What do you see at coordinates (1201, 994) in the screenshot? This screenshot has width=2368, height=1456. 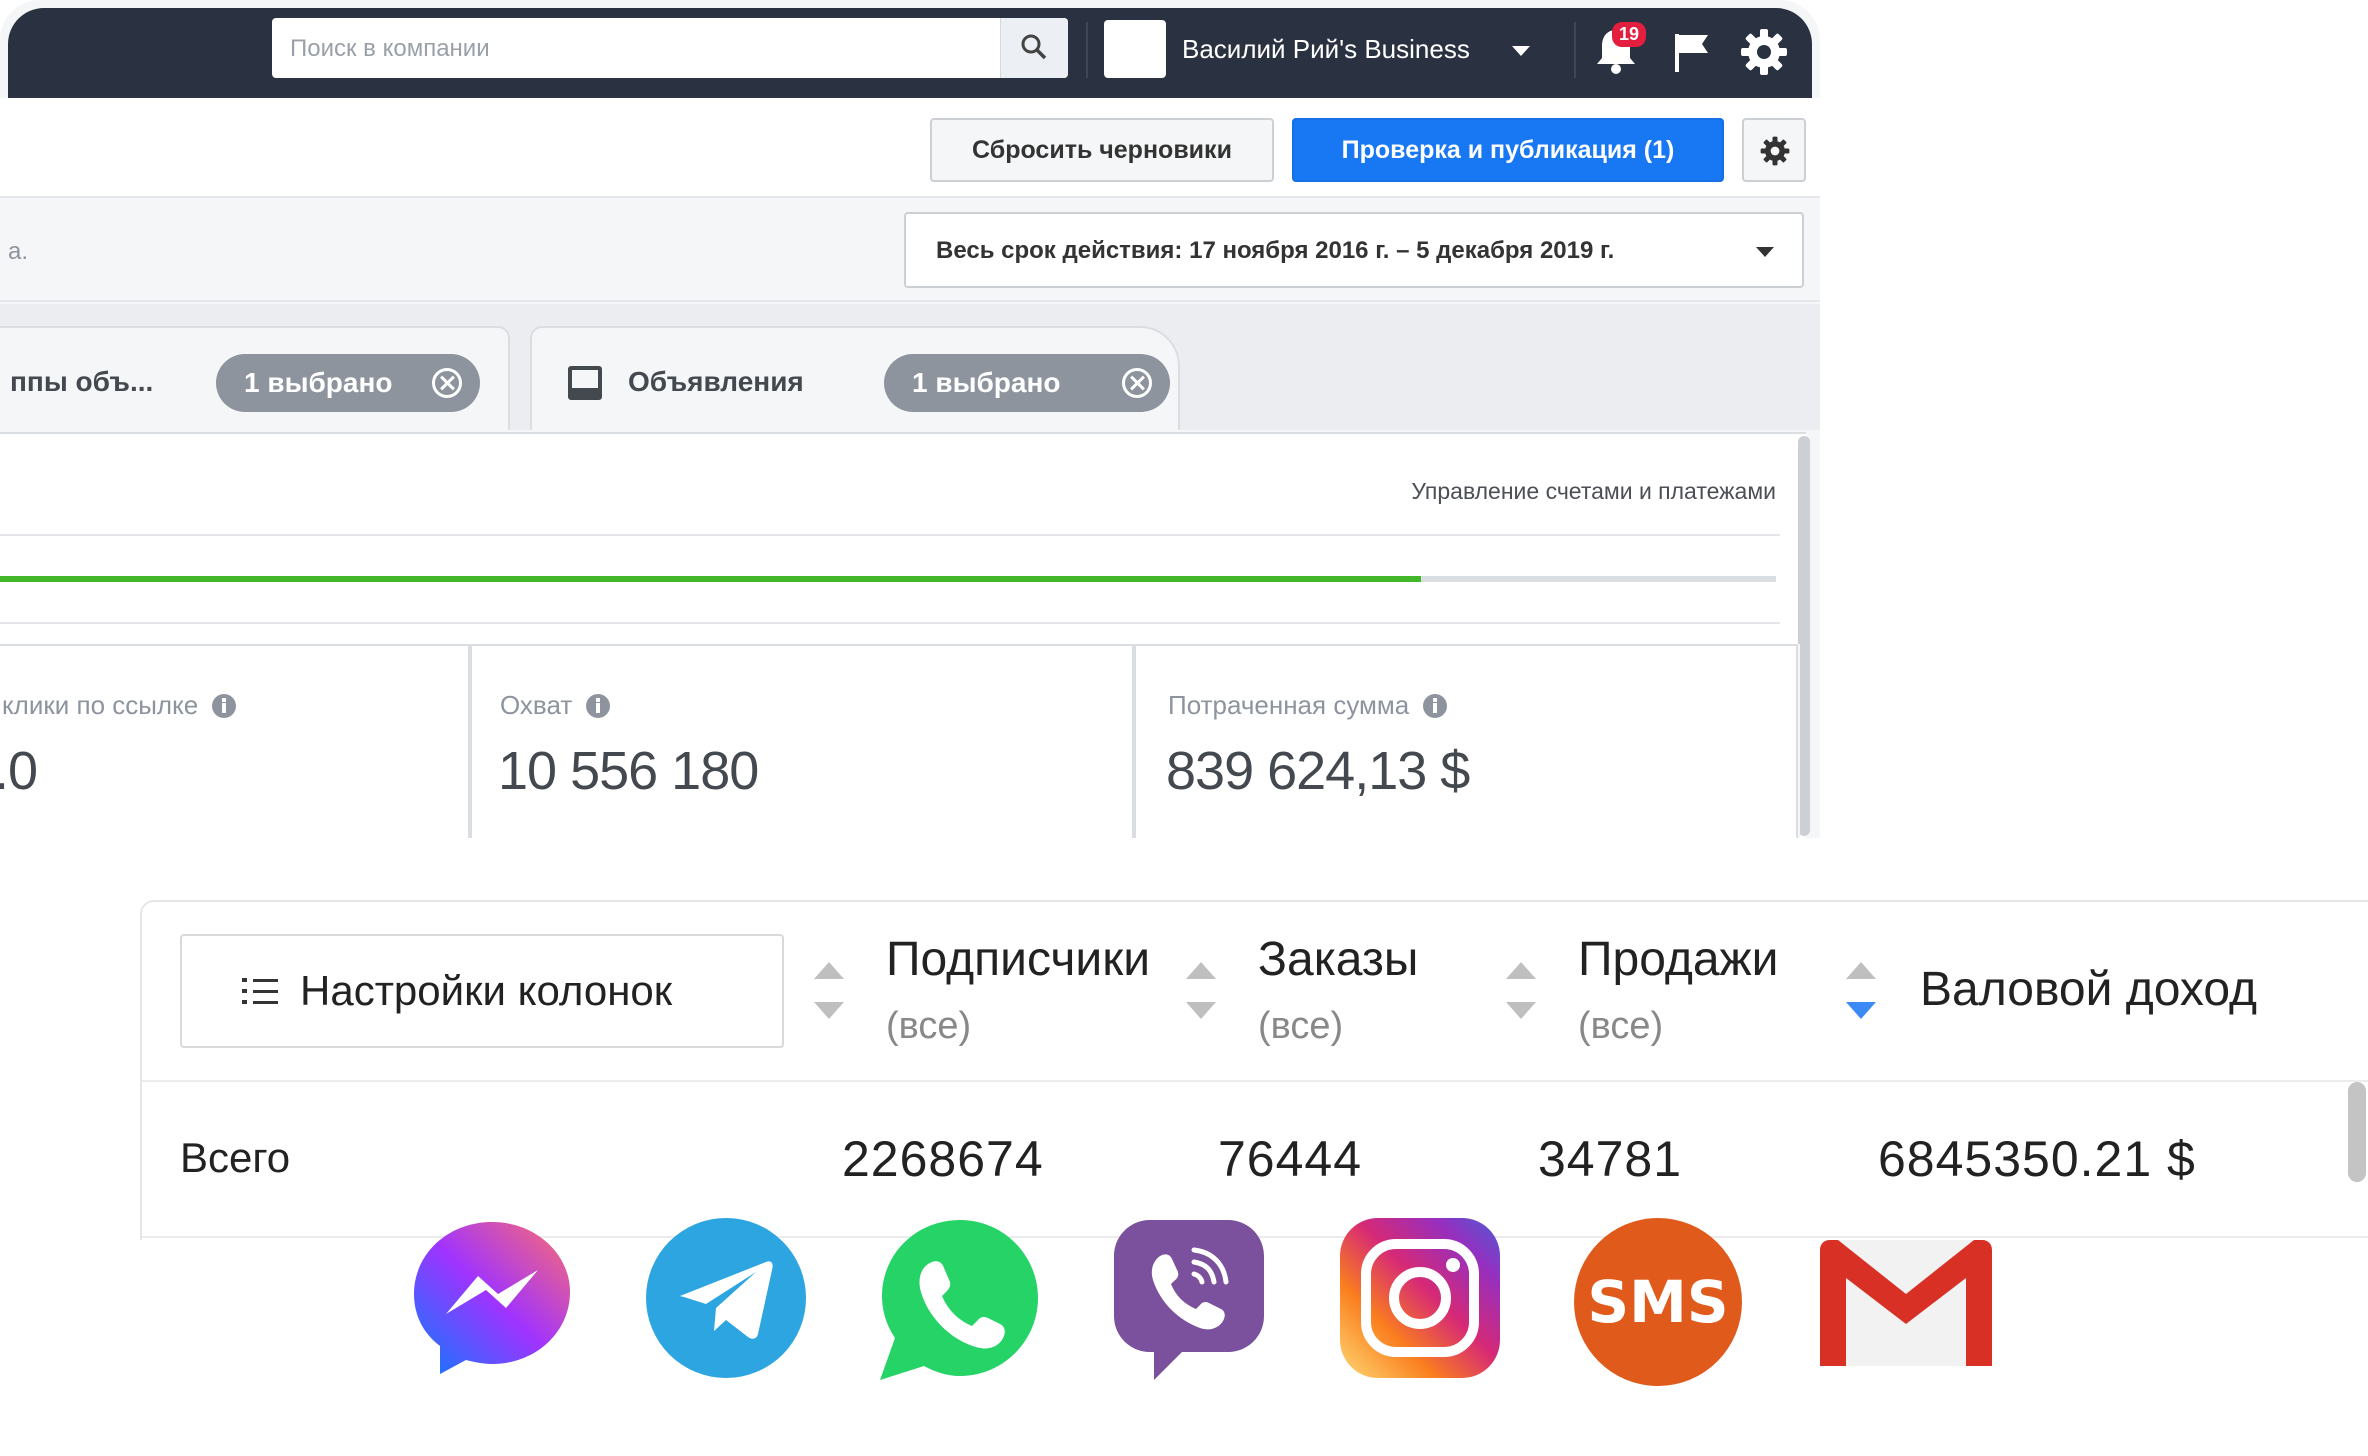 I see `sort-orders-control` at bounding box center [1201, 994].